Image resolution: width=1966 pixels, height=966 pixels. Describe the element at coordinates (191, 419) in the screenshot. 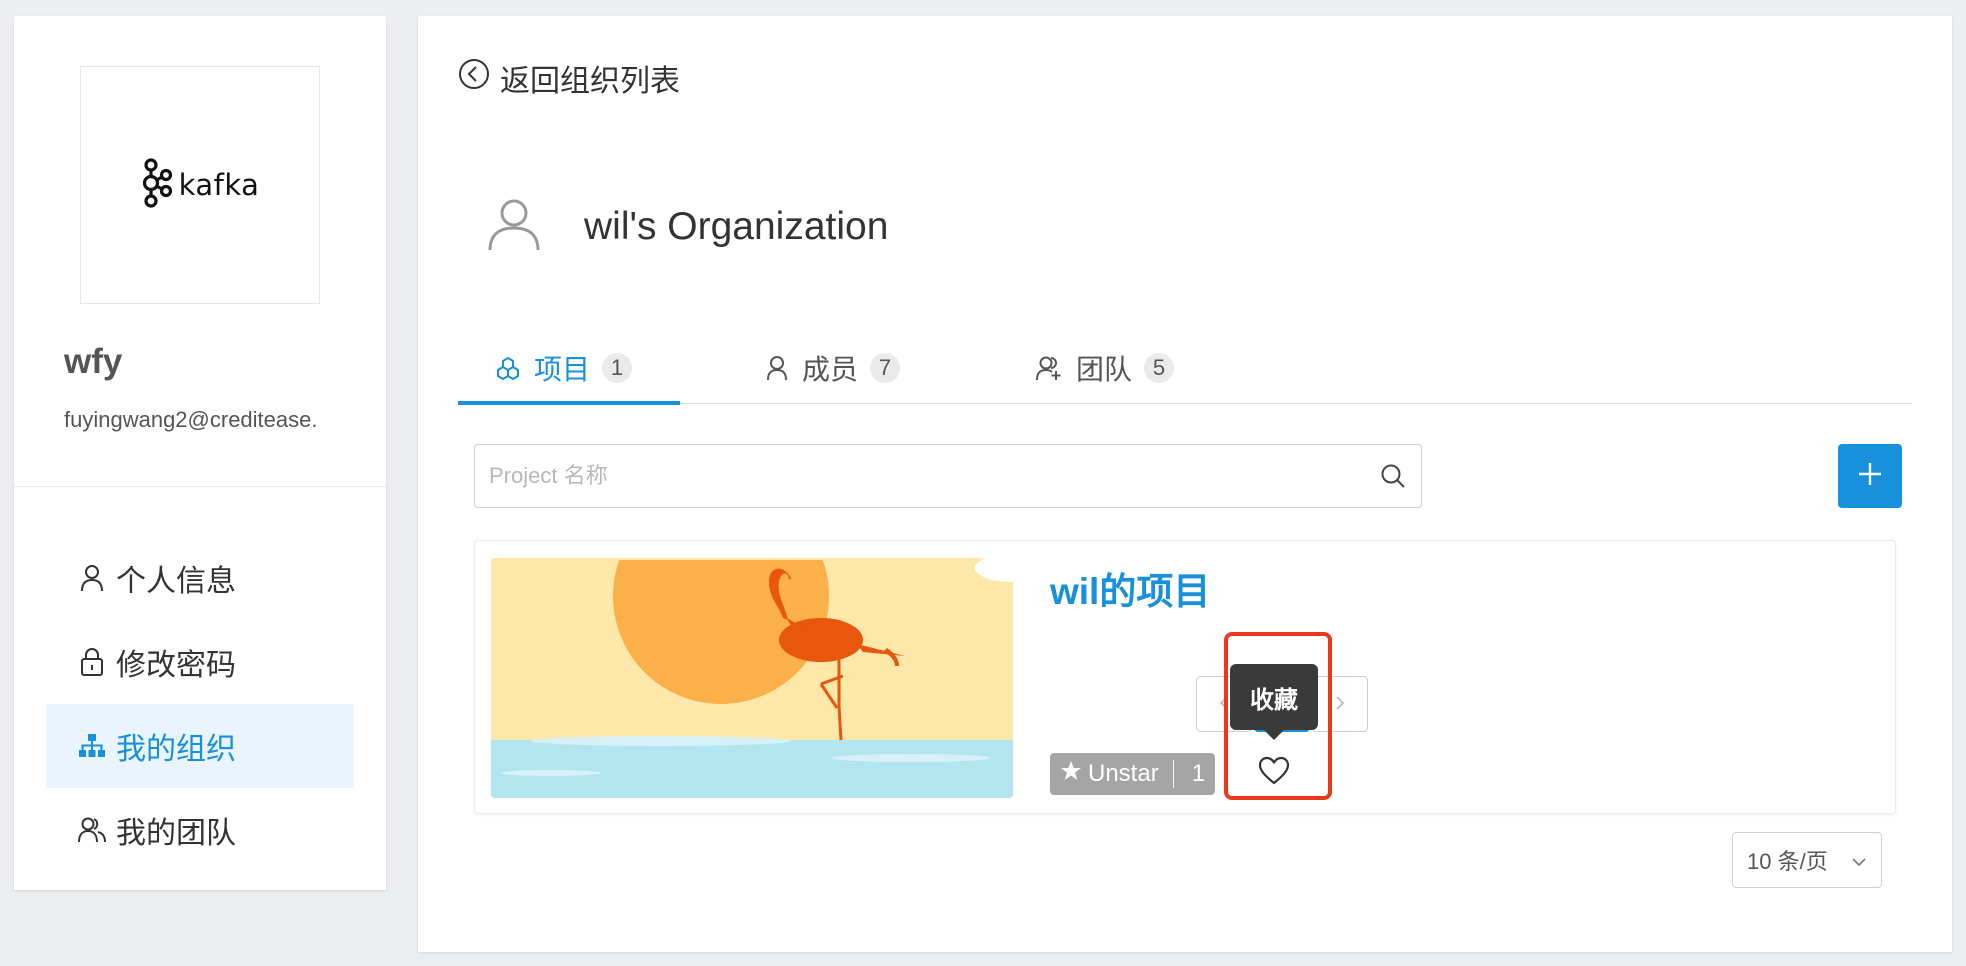

I see `user-email: fuyingwang2@creditease.` at that location.